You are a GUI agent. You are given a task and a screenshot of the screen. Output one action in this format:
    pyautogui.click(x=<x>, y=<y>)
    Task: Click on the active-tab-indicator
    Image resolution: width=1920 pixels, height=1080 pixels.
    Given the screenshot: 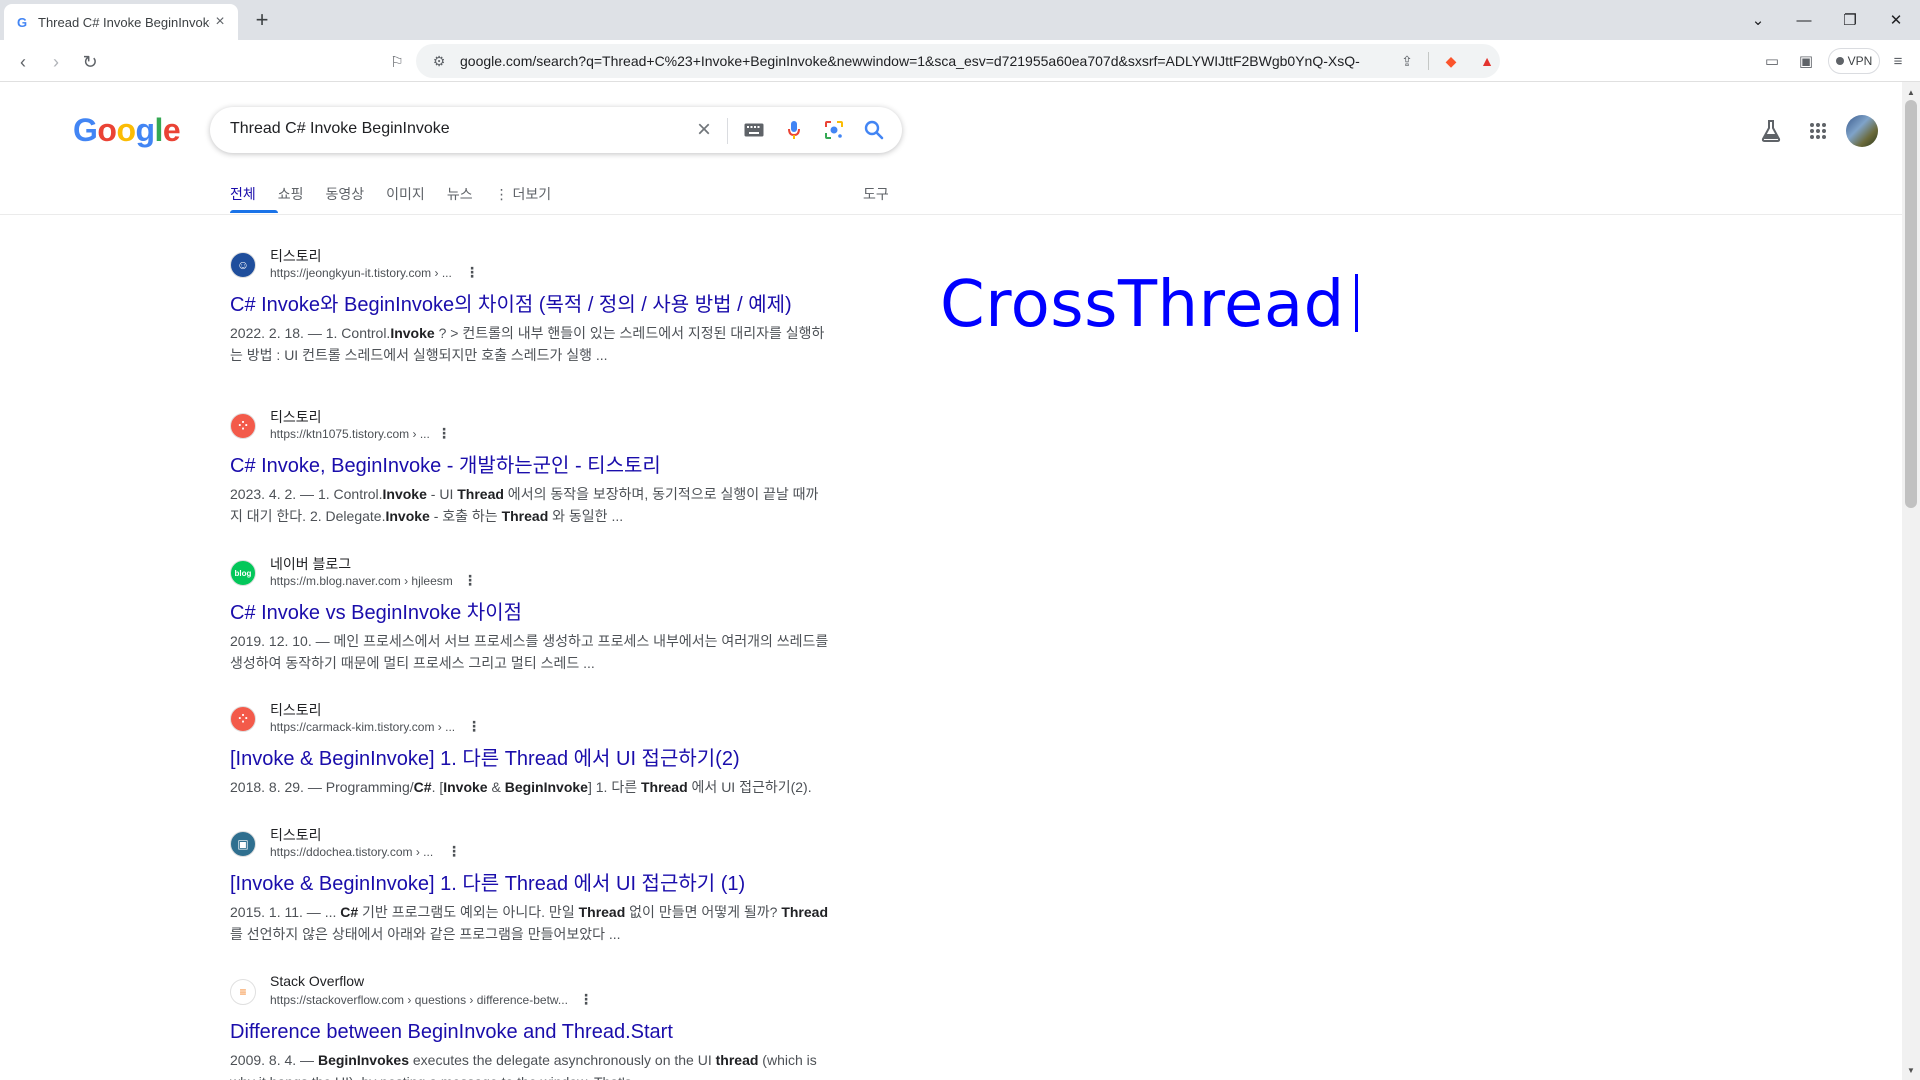 What is the action you would take?
    pyautogui.click(x=254, y=211)
    